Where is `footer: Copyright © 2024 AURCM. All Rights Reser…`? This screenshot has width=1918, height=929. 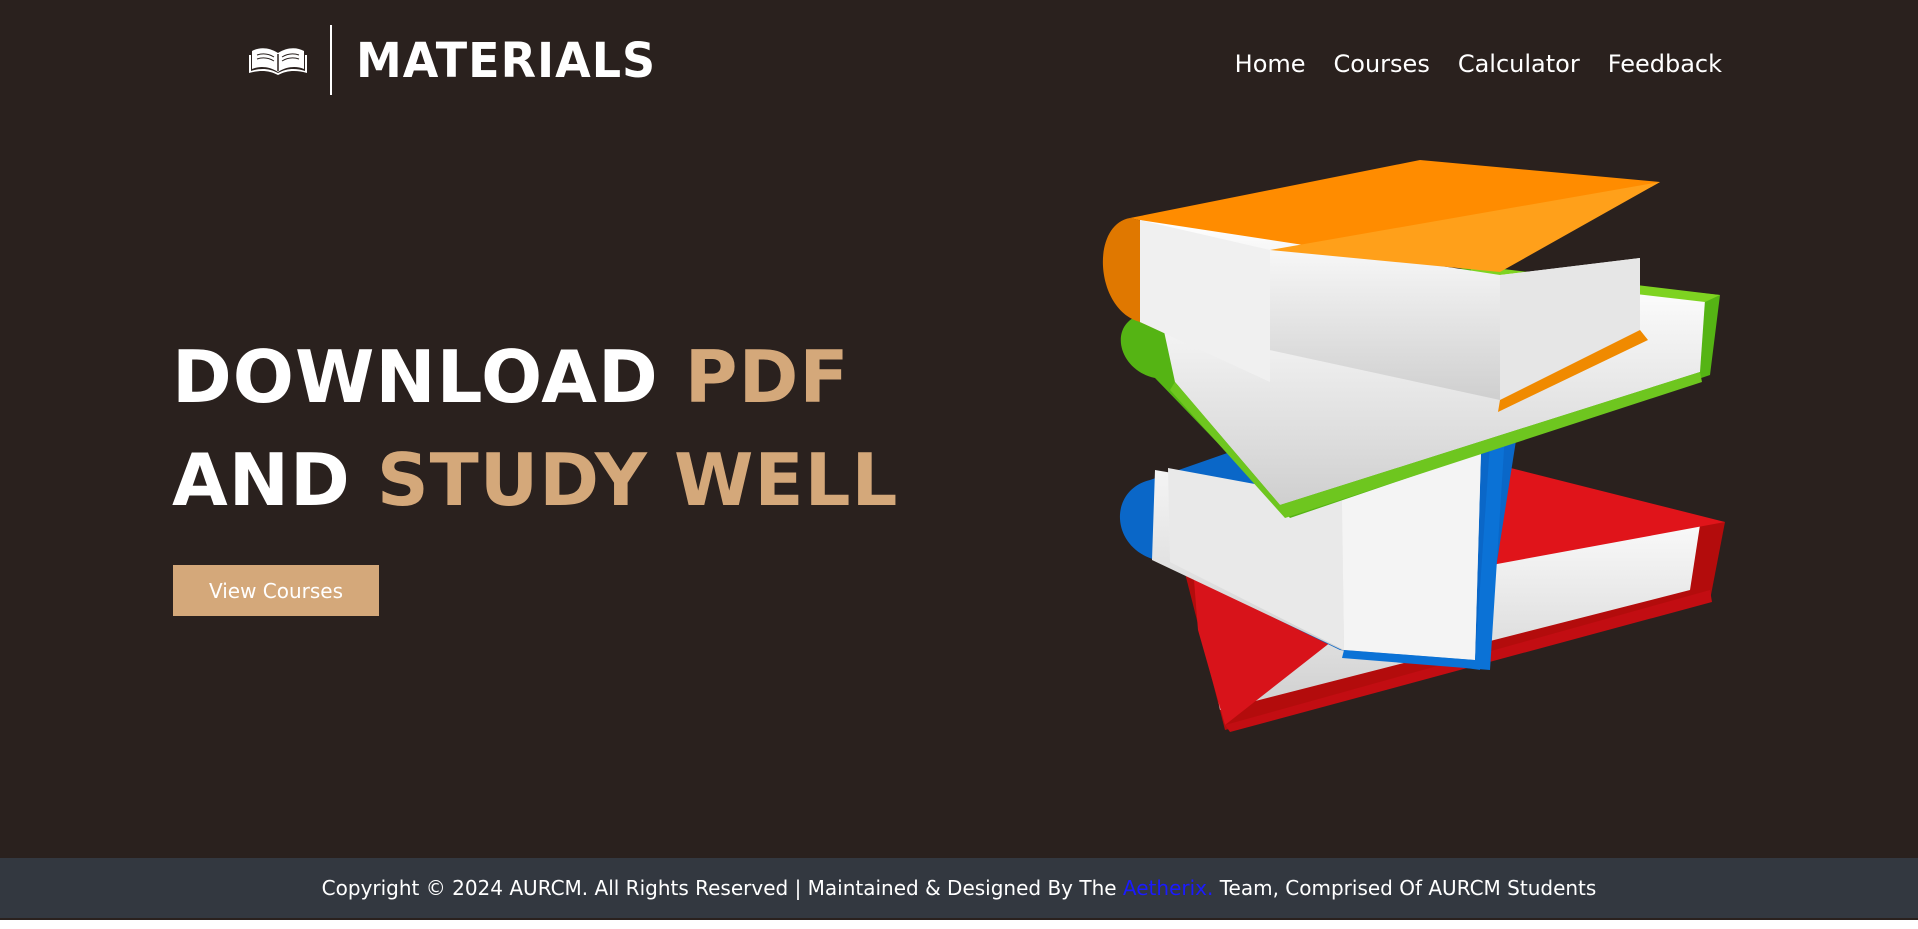 footer: Copyright © 2024 AURCM. All Rights Reser… is located at coordinates (959, 888).